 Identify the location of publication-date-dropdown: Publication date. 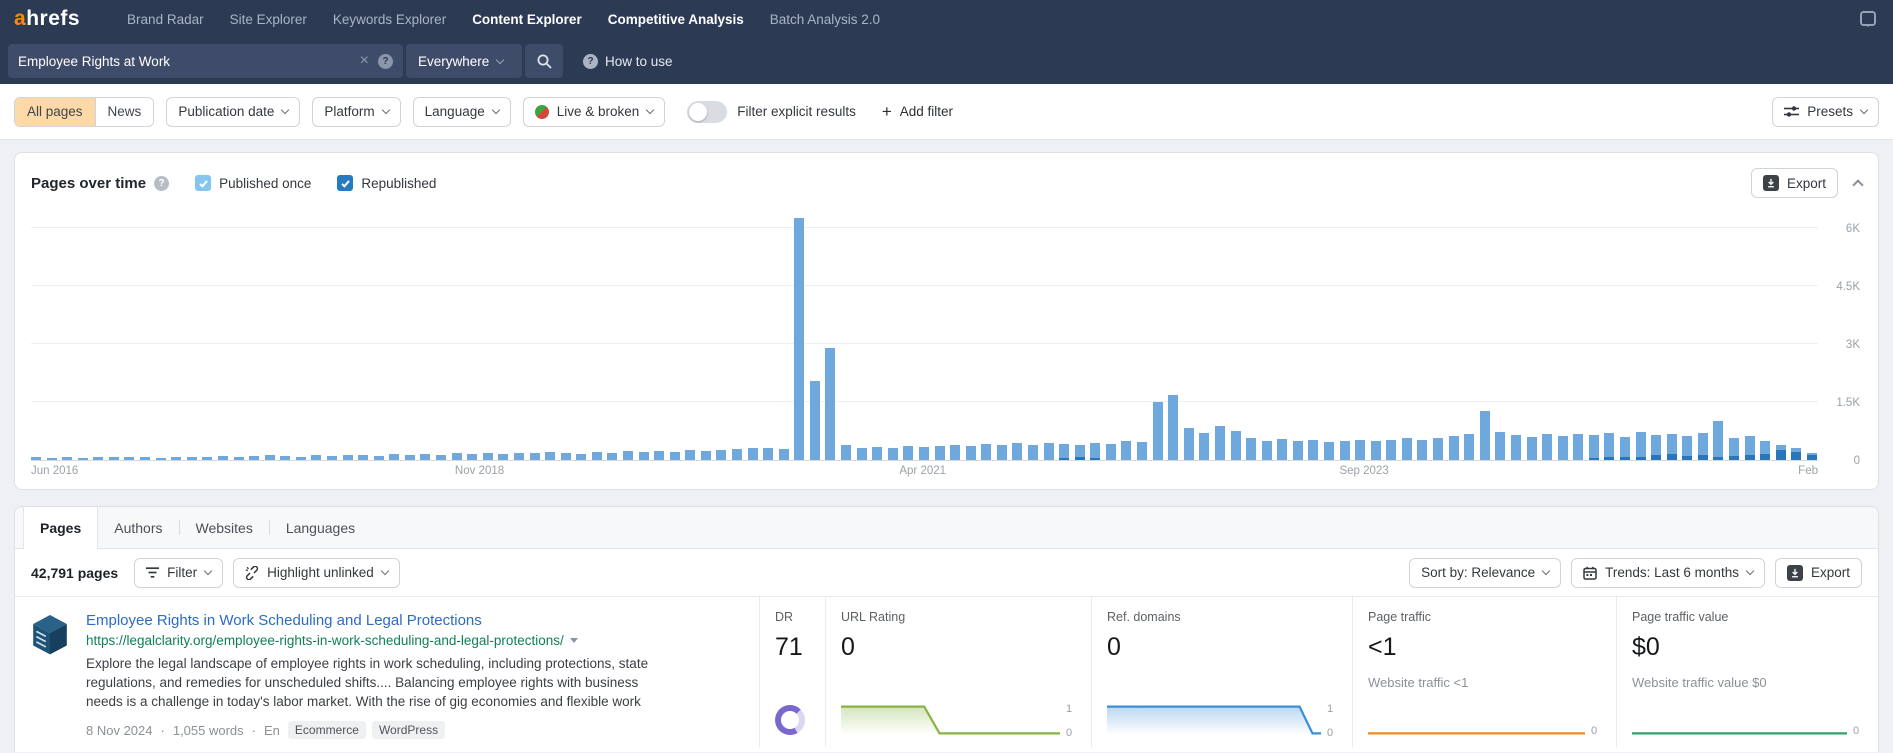
(233, 111).